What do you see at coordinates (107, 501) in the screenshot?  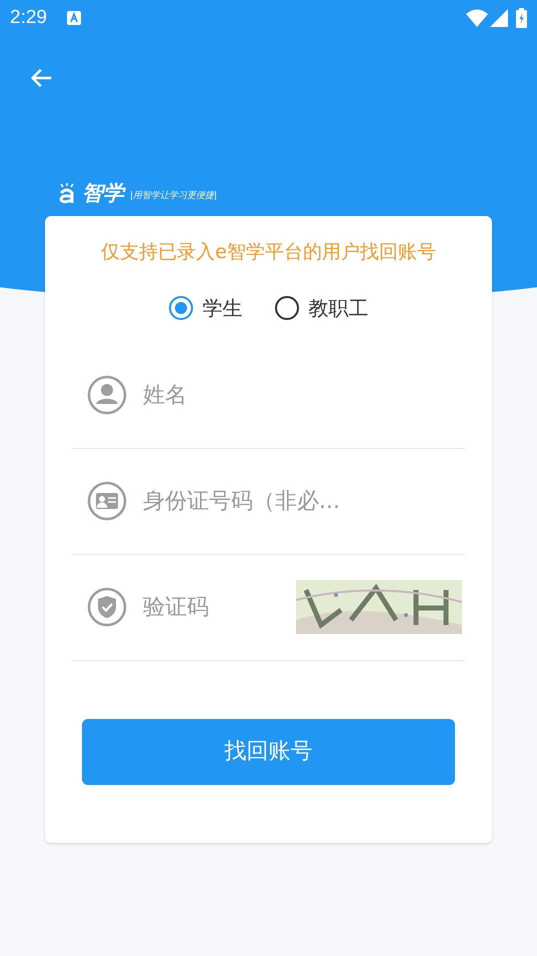 I see `id-card-icon` at bounding box center [107, 501].